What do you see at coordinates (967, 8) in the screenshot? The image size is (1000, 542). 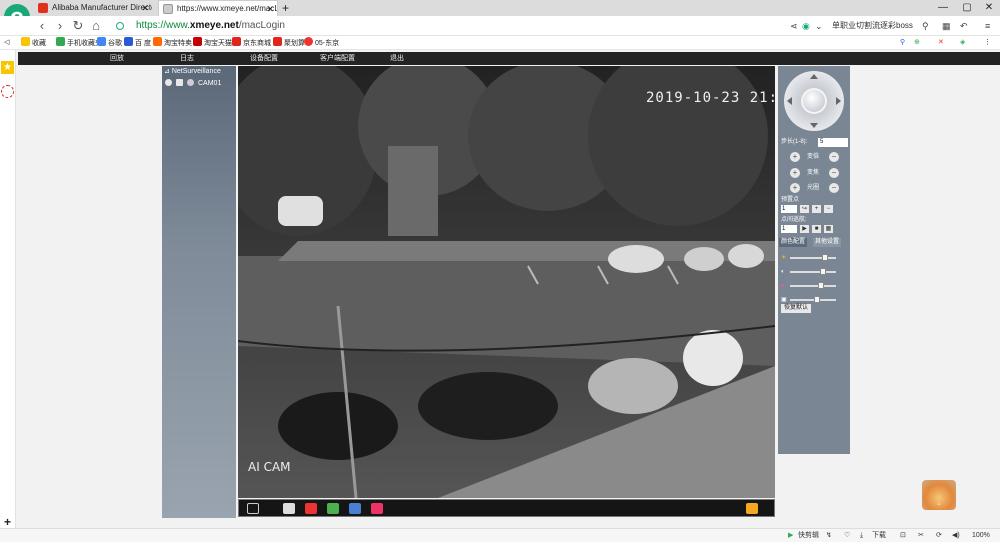 I see `maximize-button: ▢` at bounding box center [967, 8].